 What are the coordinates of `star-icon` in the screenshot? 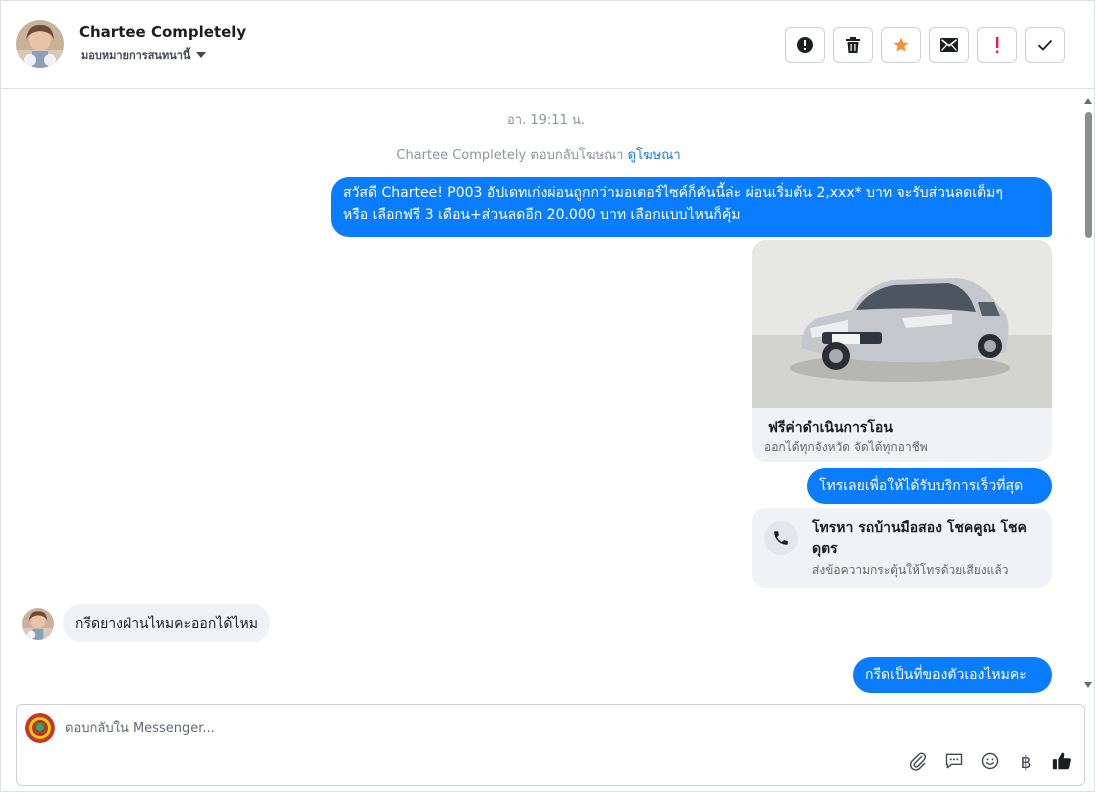 It's located at (901, 45).